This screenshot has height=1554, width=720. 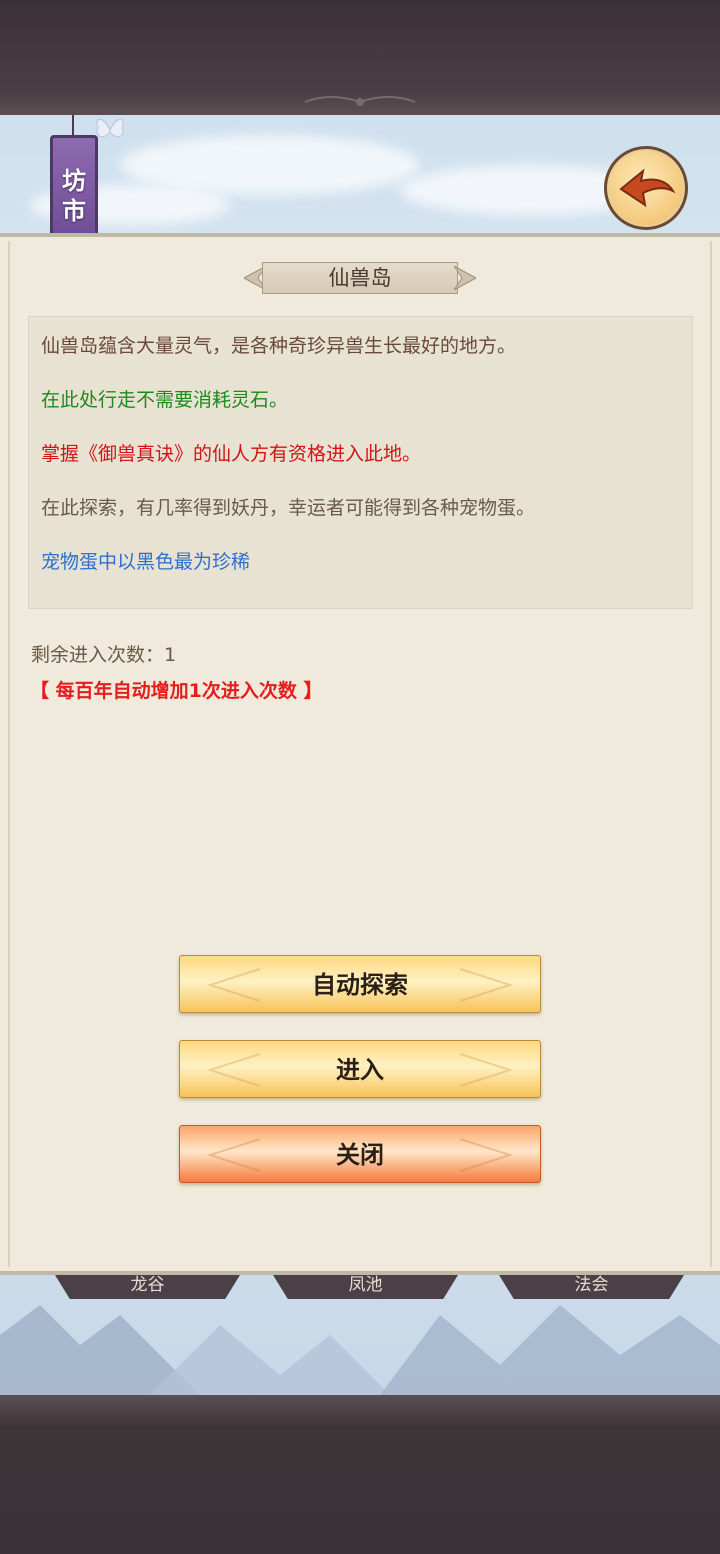 What do you see at coordinates (165, 400) in the screenshot?
I see `description-line: 在此处行走不需要消耗灵石。` at bounding box center [165, 400].